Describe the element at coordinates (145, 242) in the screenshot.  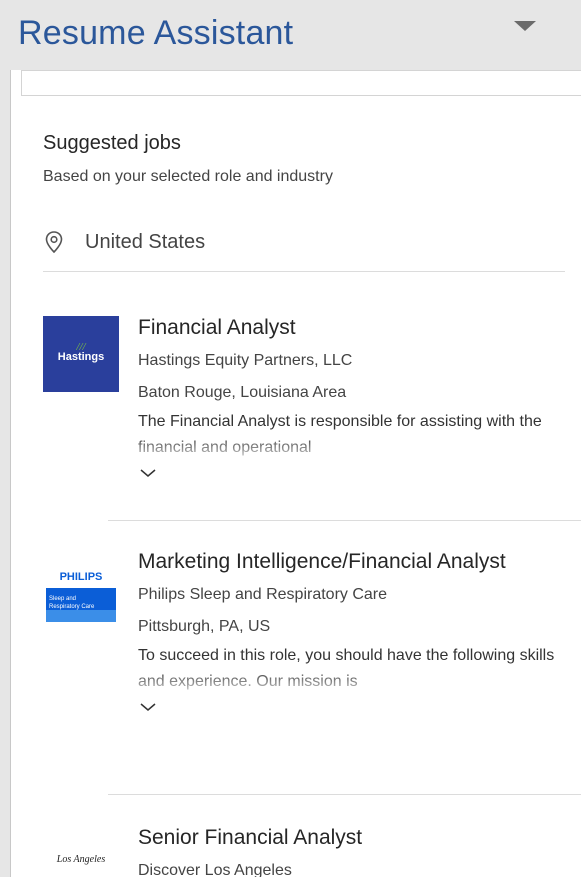
I see `location-text: United States` at that location.